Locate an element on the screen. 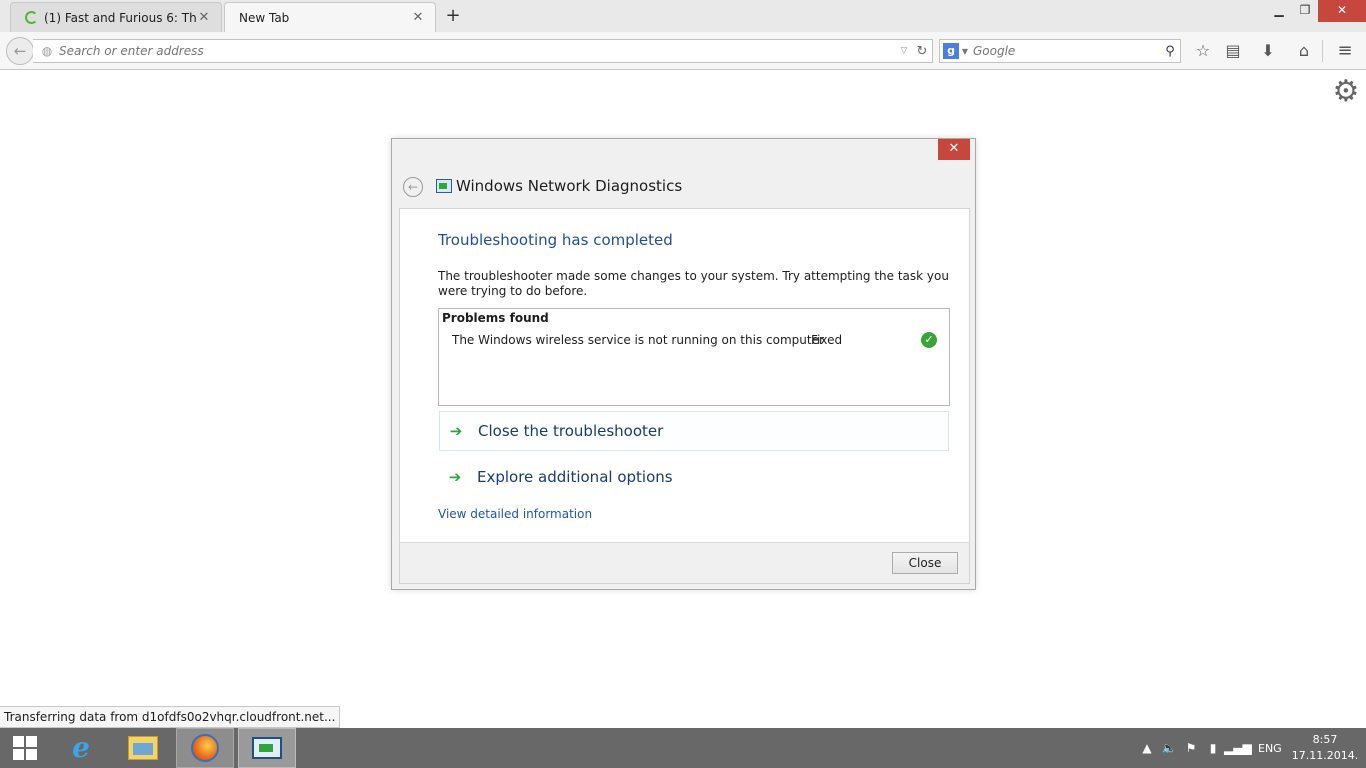 The width and height of the screenshot is (1366, 768). hamburger-menu-icon: ≡ is located at coordinates (1345, 51).